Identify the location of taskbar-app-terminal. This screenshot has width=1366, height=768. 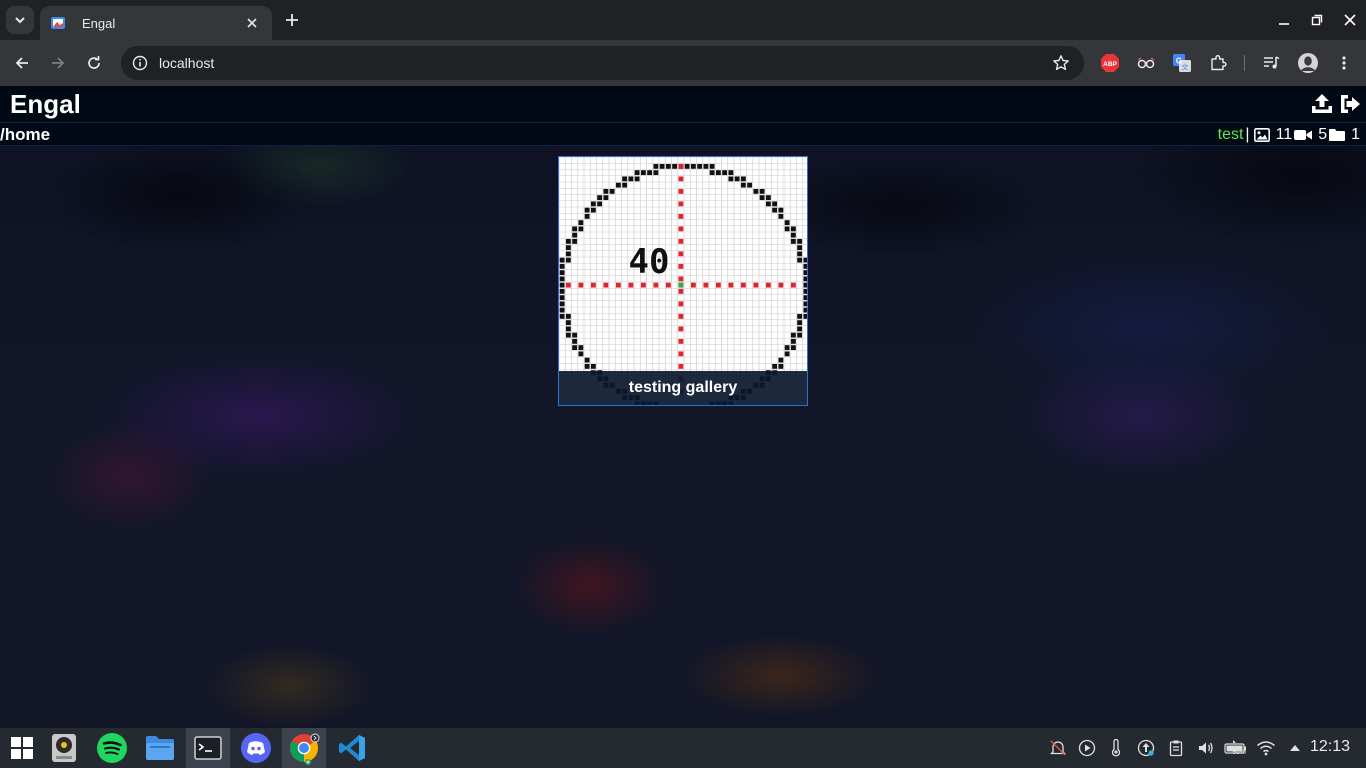
(208, 748).